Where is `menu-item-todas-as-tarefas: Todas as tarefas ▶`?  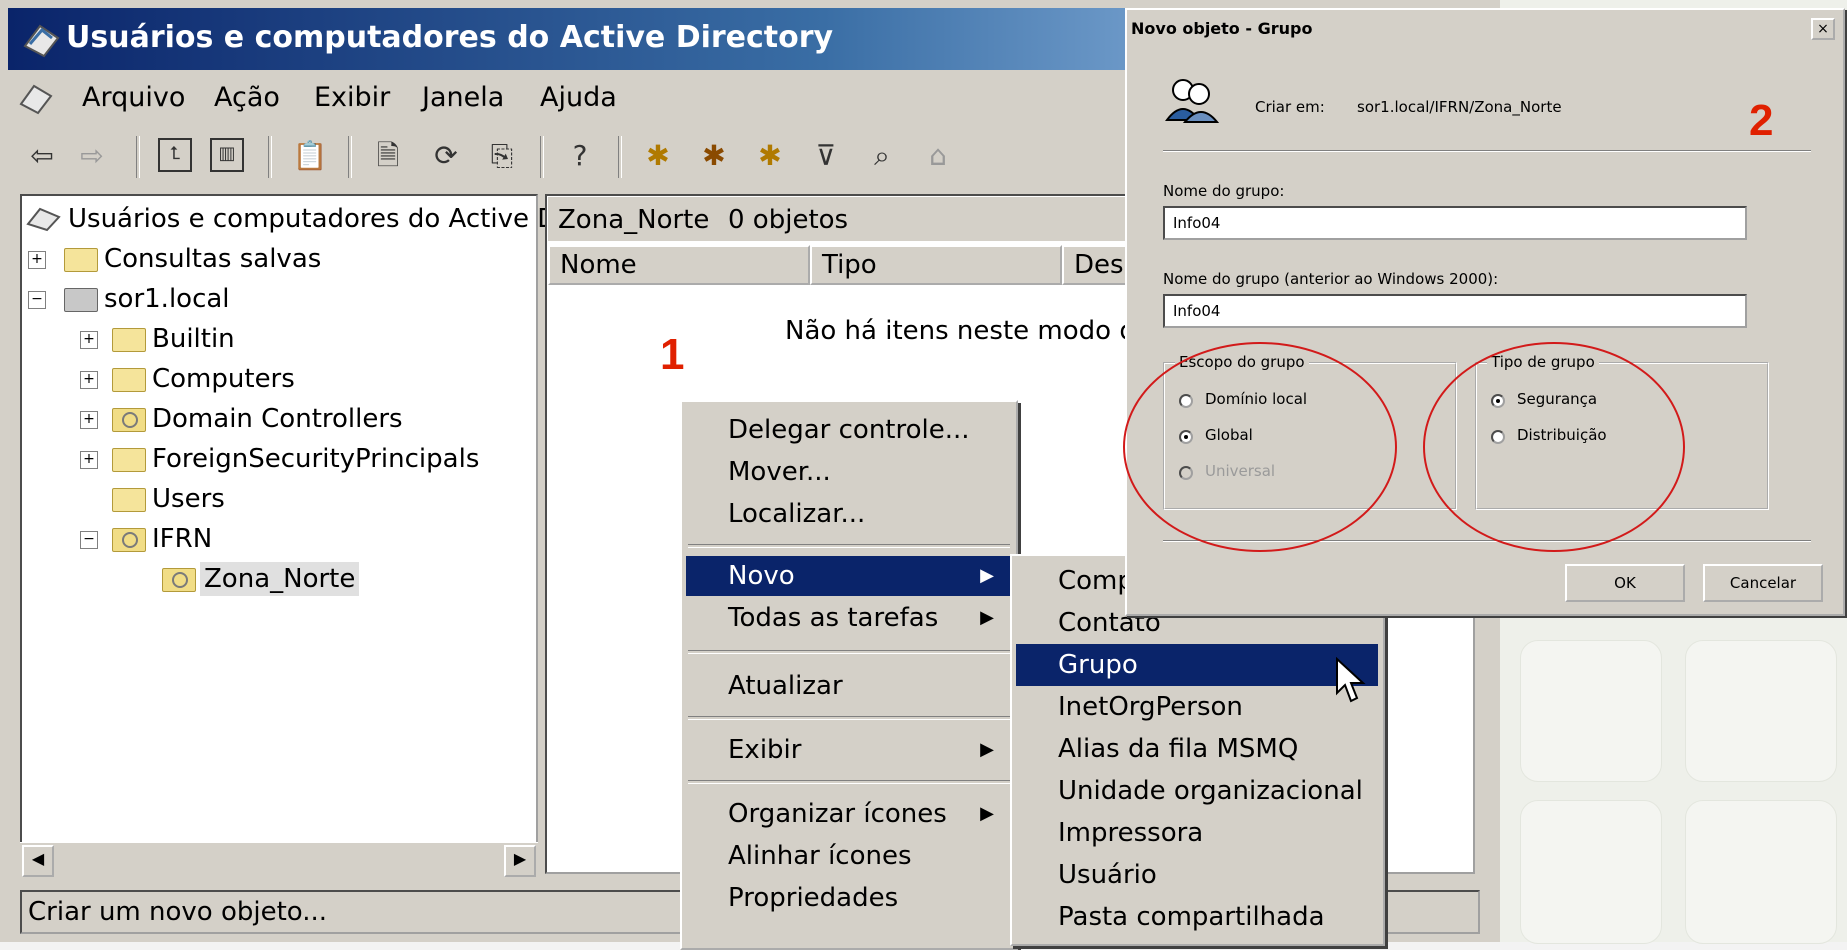
menu-item-todas-as-tarefas: Todas as tarefas ▶ is located at coordinates (849, 618).